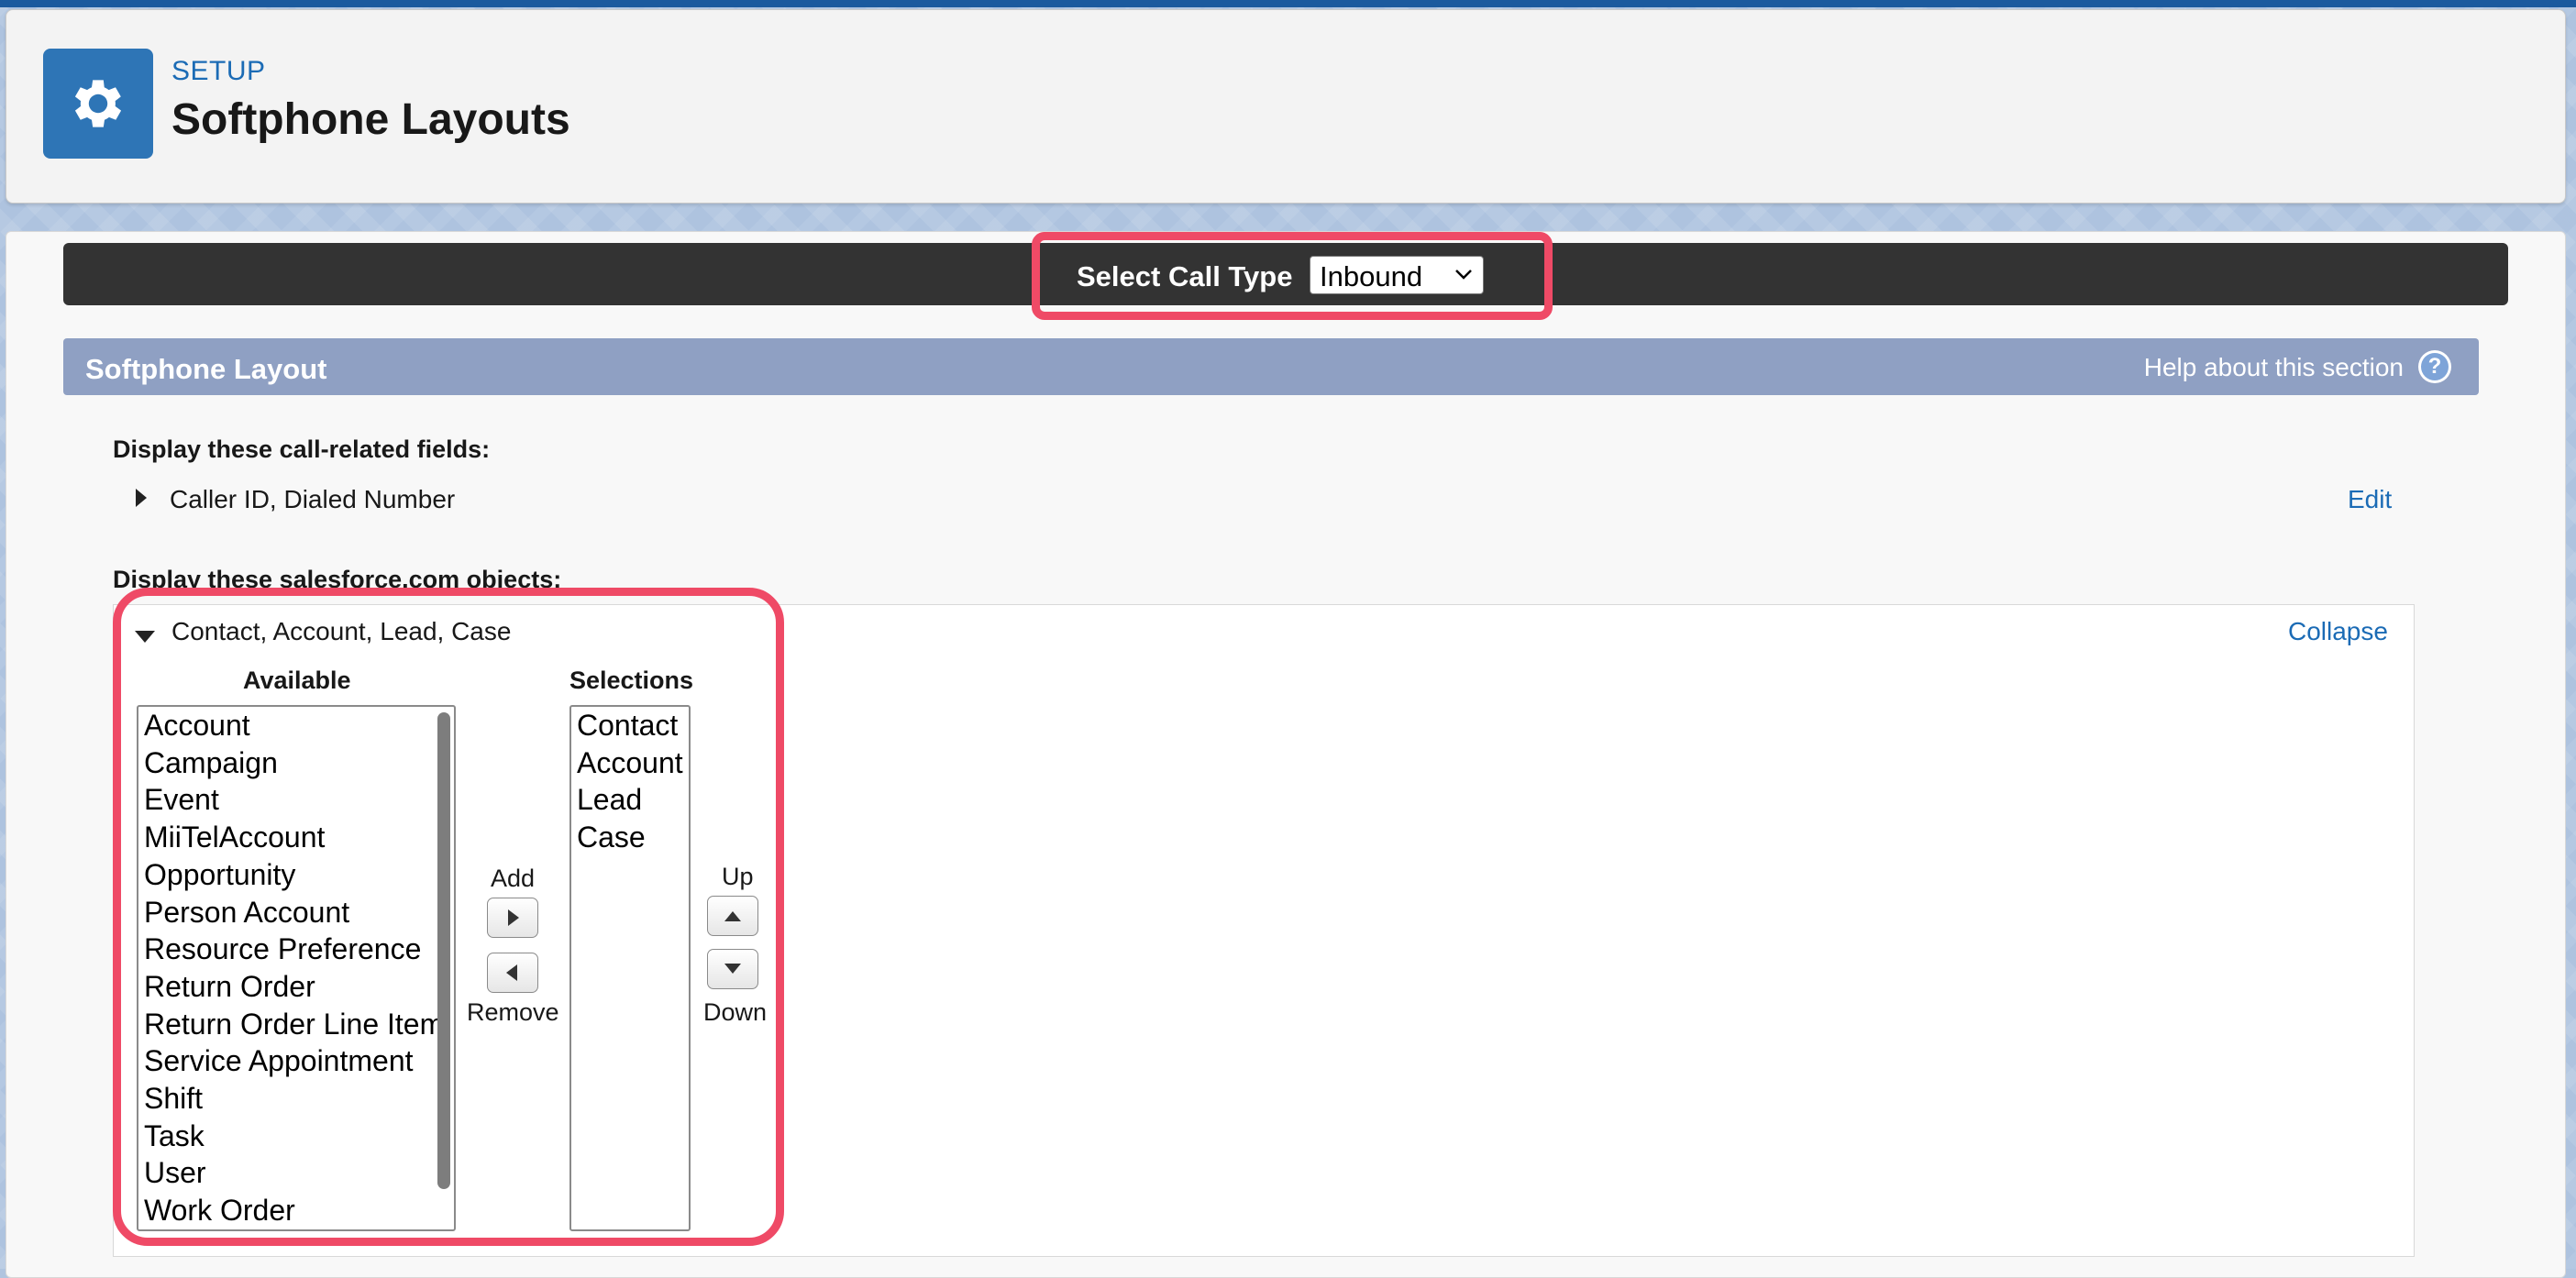 The image size is (2576, 1278). I want to click on setup-breadcrumb: SETUP, so click(218, 71).